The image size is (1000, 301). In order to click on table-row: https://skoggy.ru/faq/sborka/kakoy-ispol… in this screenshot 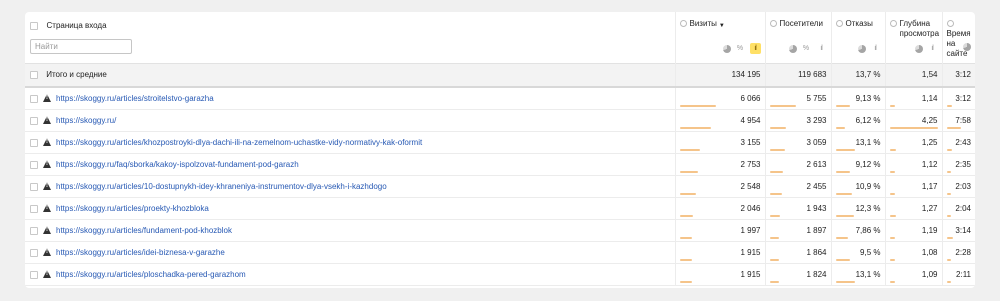, I will do `click(500, 164)`.